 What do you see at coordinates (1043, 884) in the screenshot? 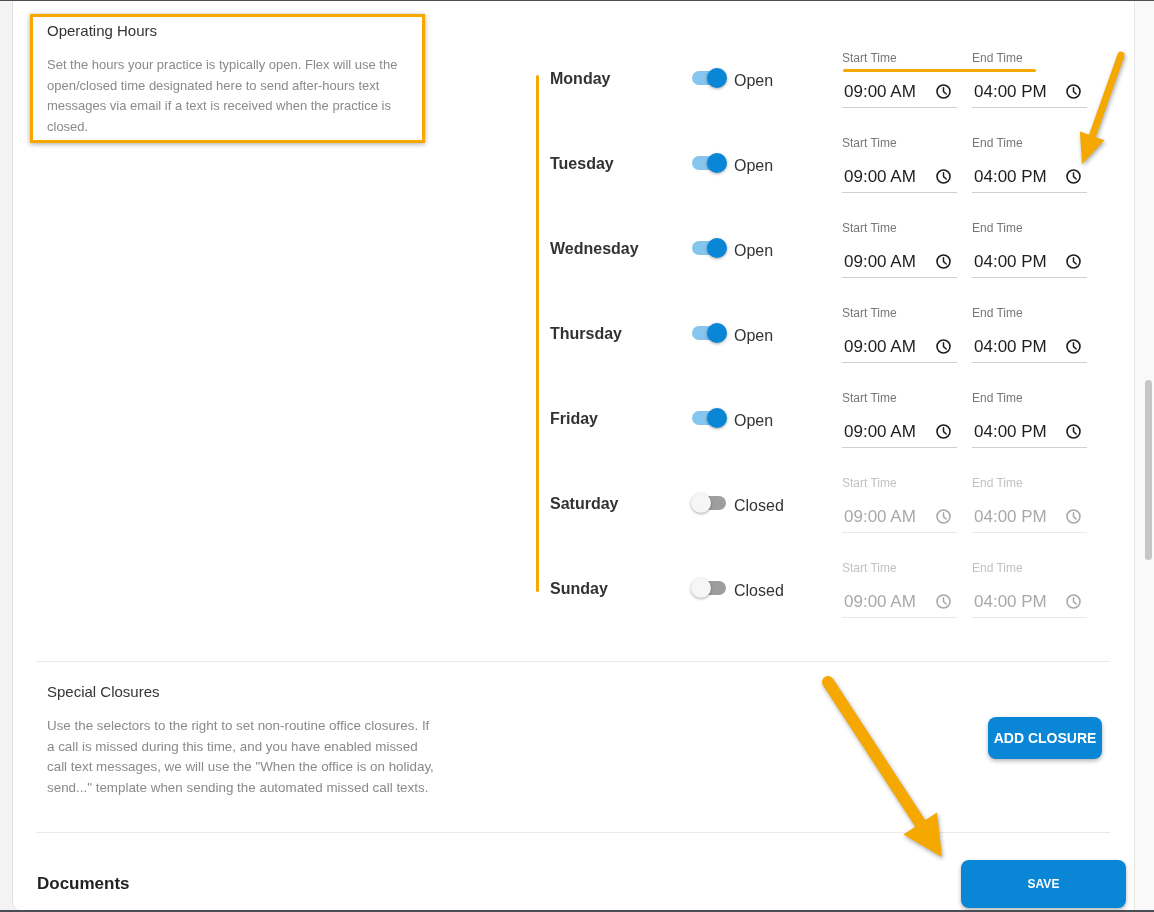
I see `save-button: SAVE` at bounding box center [1043, 884].